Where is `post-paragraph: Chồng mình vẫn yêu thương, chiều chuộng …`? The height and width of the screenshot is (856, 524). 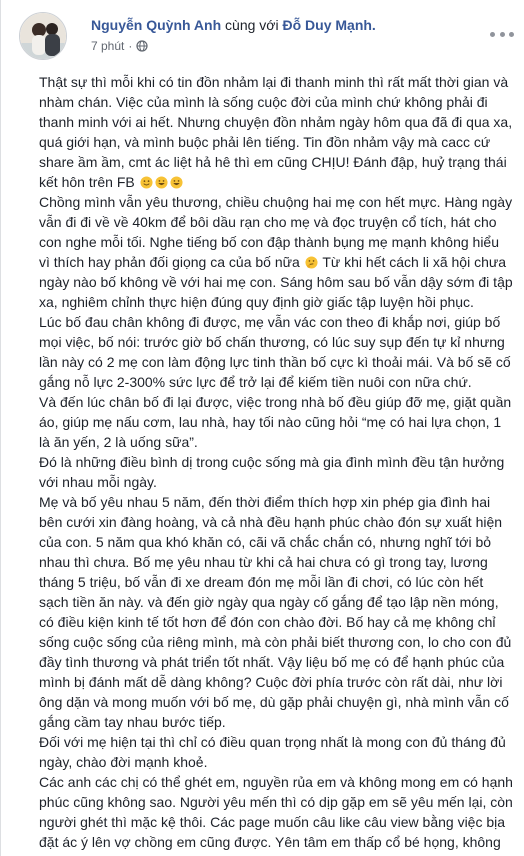
post-paragraph: Chồng mình vẫn yêu thương, chiều chuộng … is located at coordinates (276, 252).